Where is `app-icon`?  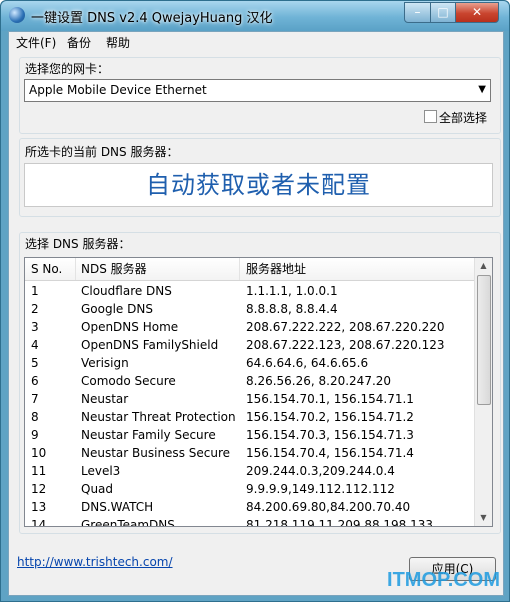
app-icon is located at coordinates (17, 15).